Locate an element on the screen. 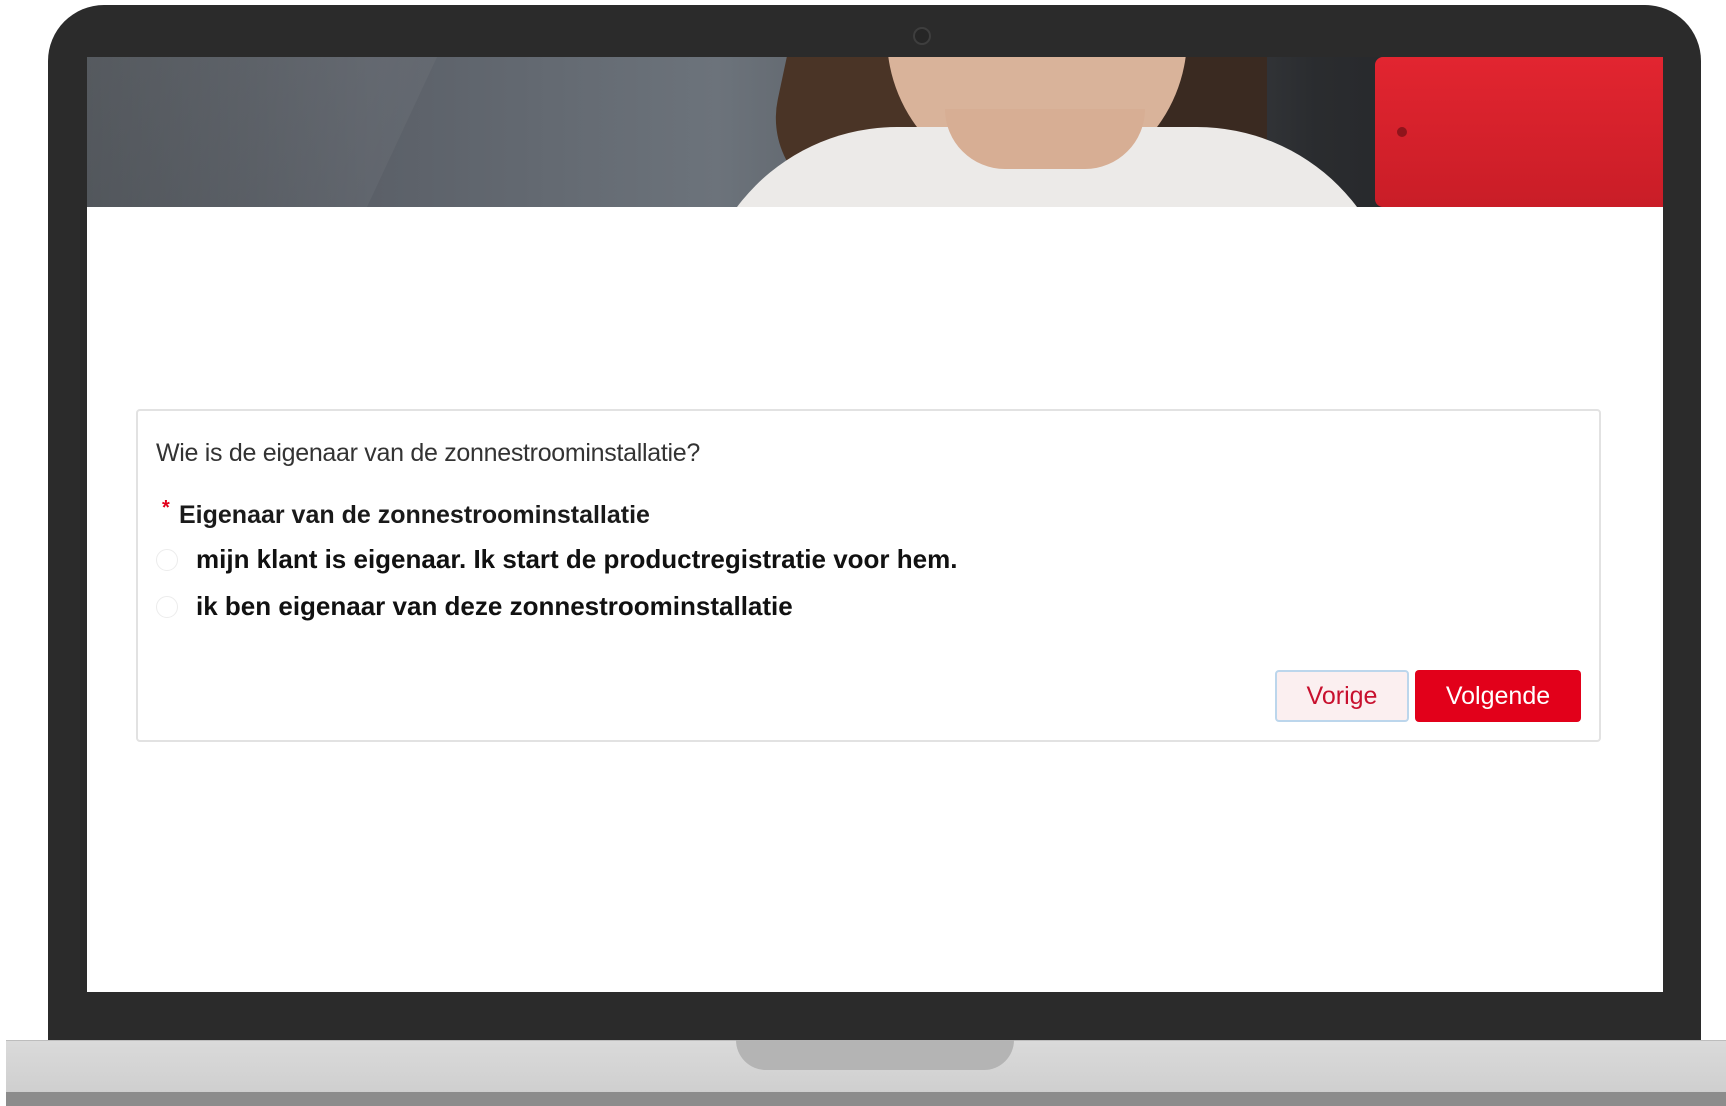 This screenshot has height=1106, width=1726. previous-button: Vorige is located at coordinates (1342, 696).